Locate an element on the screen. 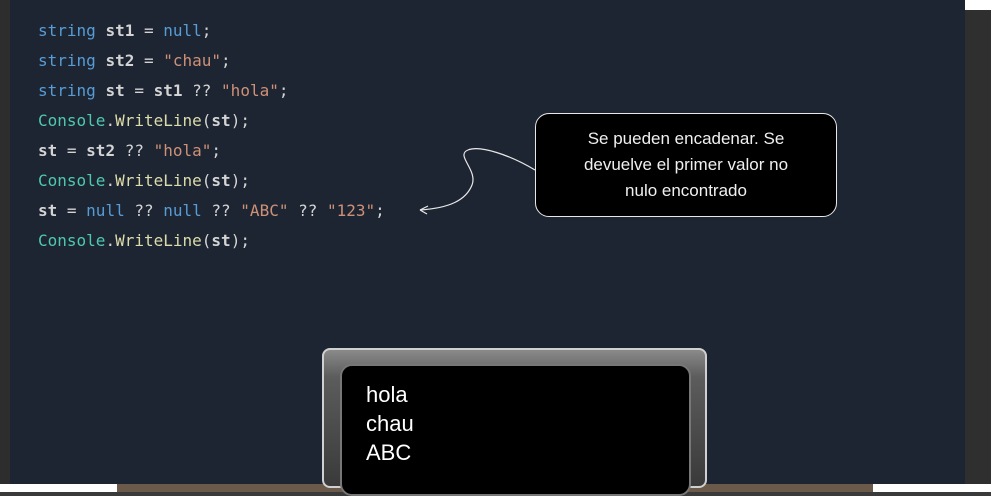 The width and height of the screenshot is (991, 496). code-line: string st2 = "chau"; is located at coordinates (211, 61).